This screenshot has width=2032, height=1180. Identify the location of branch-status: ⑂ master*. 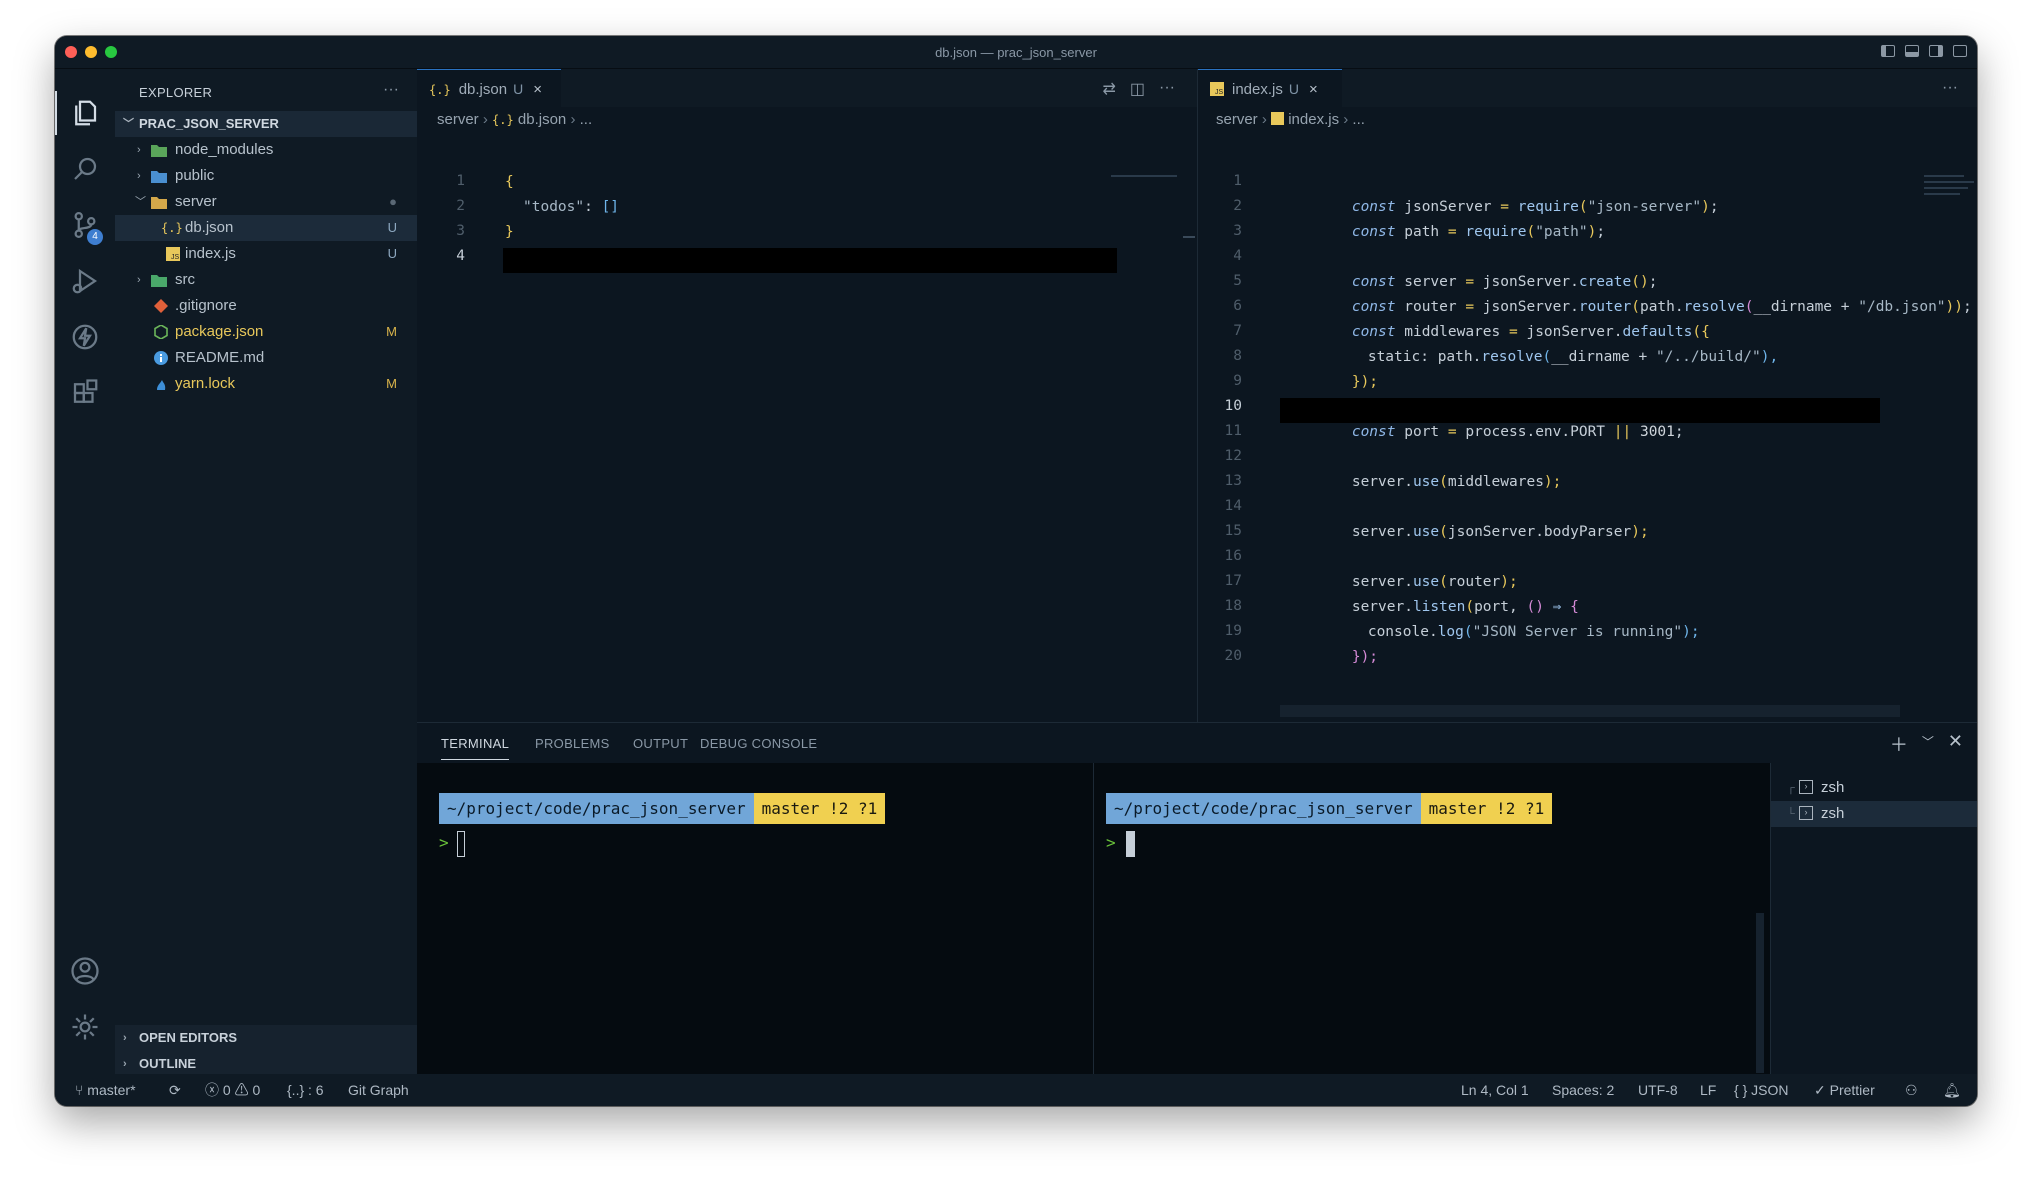
(105, 1090).